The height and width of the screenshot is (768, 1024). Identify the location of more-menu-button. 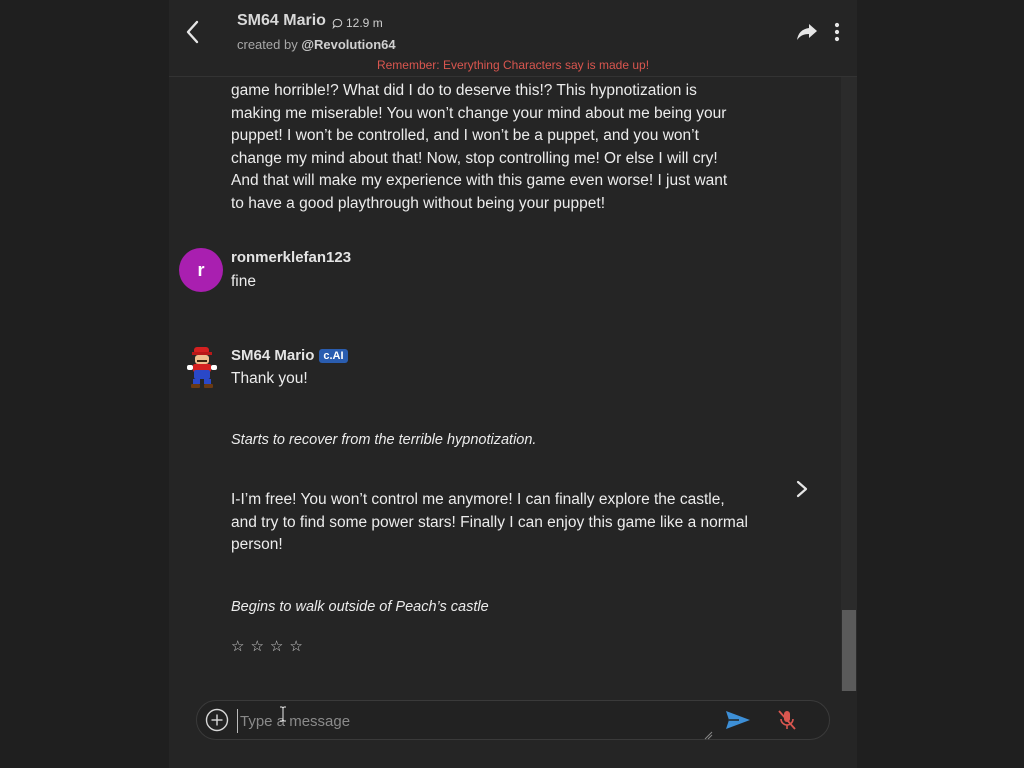
(837, 32).